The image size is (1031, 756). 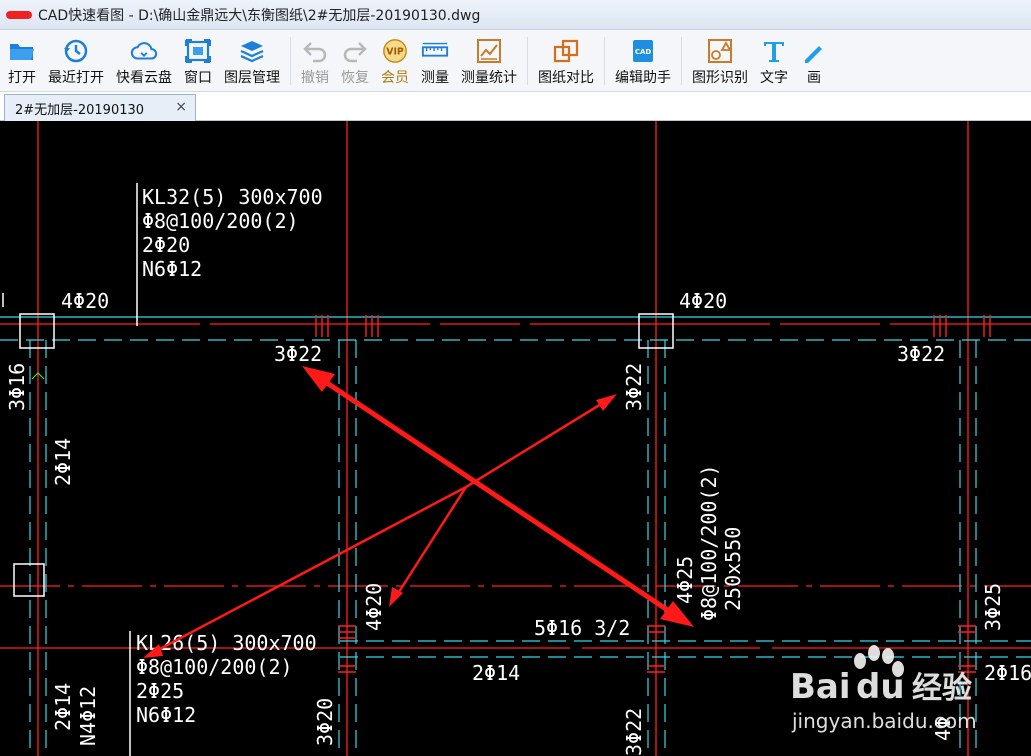 I want to click on tab-label: 2#无加层-20190130, so click(x=80, y=110).